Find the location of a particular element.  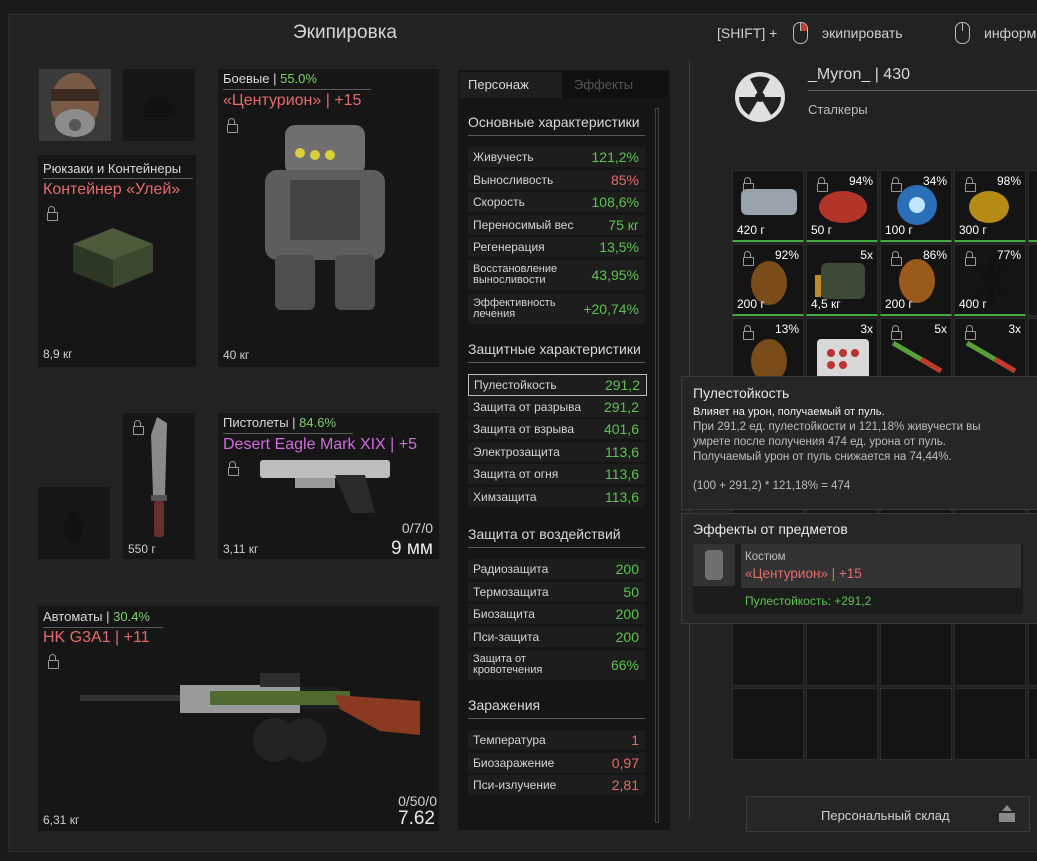

effect-item-type: Костюм is located at coordinates (765, 557).